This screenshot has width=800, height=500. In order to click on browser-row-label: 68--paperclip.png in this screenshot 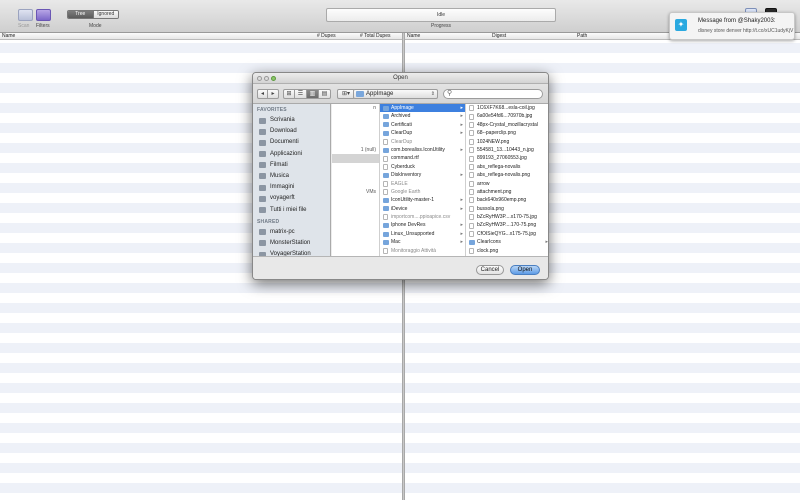, I will do `click(496, 133)`.